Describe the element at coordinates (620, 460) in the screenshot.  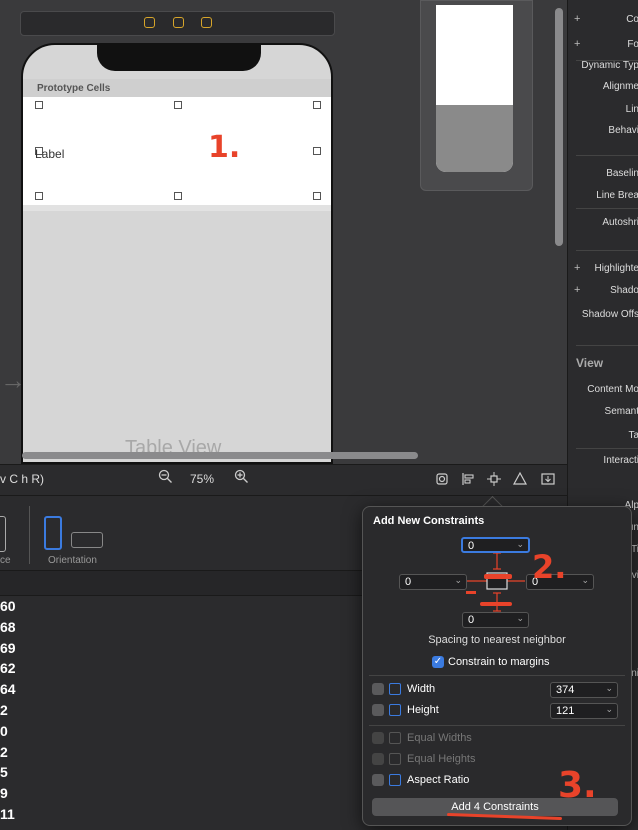
I see `inspector-row-label: Interacti` at that location.